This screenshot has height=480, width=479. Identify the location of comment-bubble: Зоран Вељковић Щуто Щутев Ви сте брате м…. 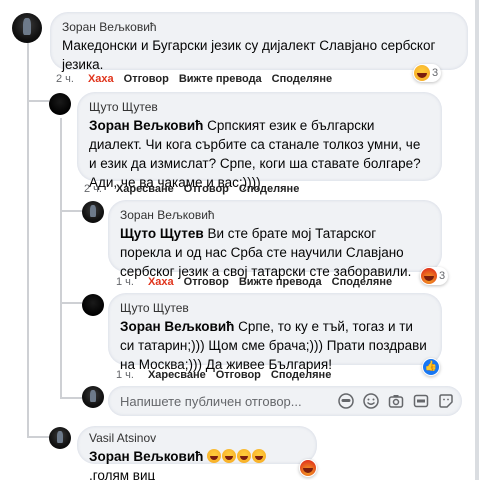
(275, 239).